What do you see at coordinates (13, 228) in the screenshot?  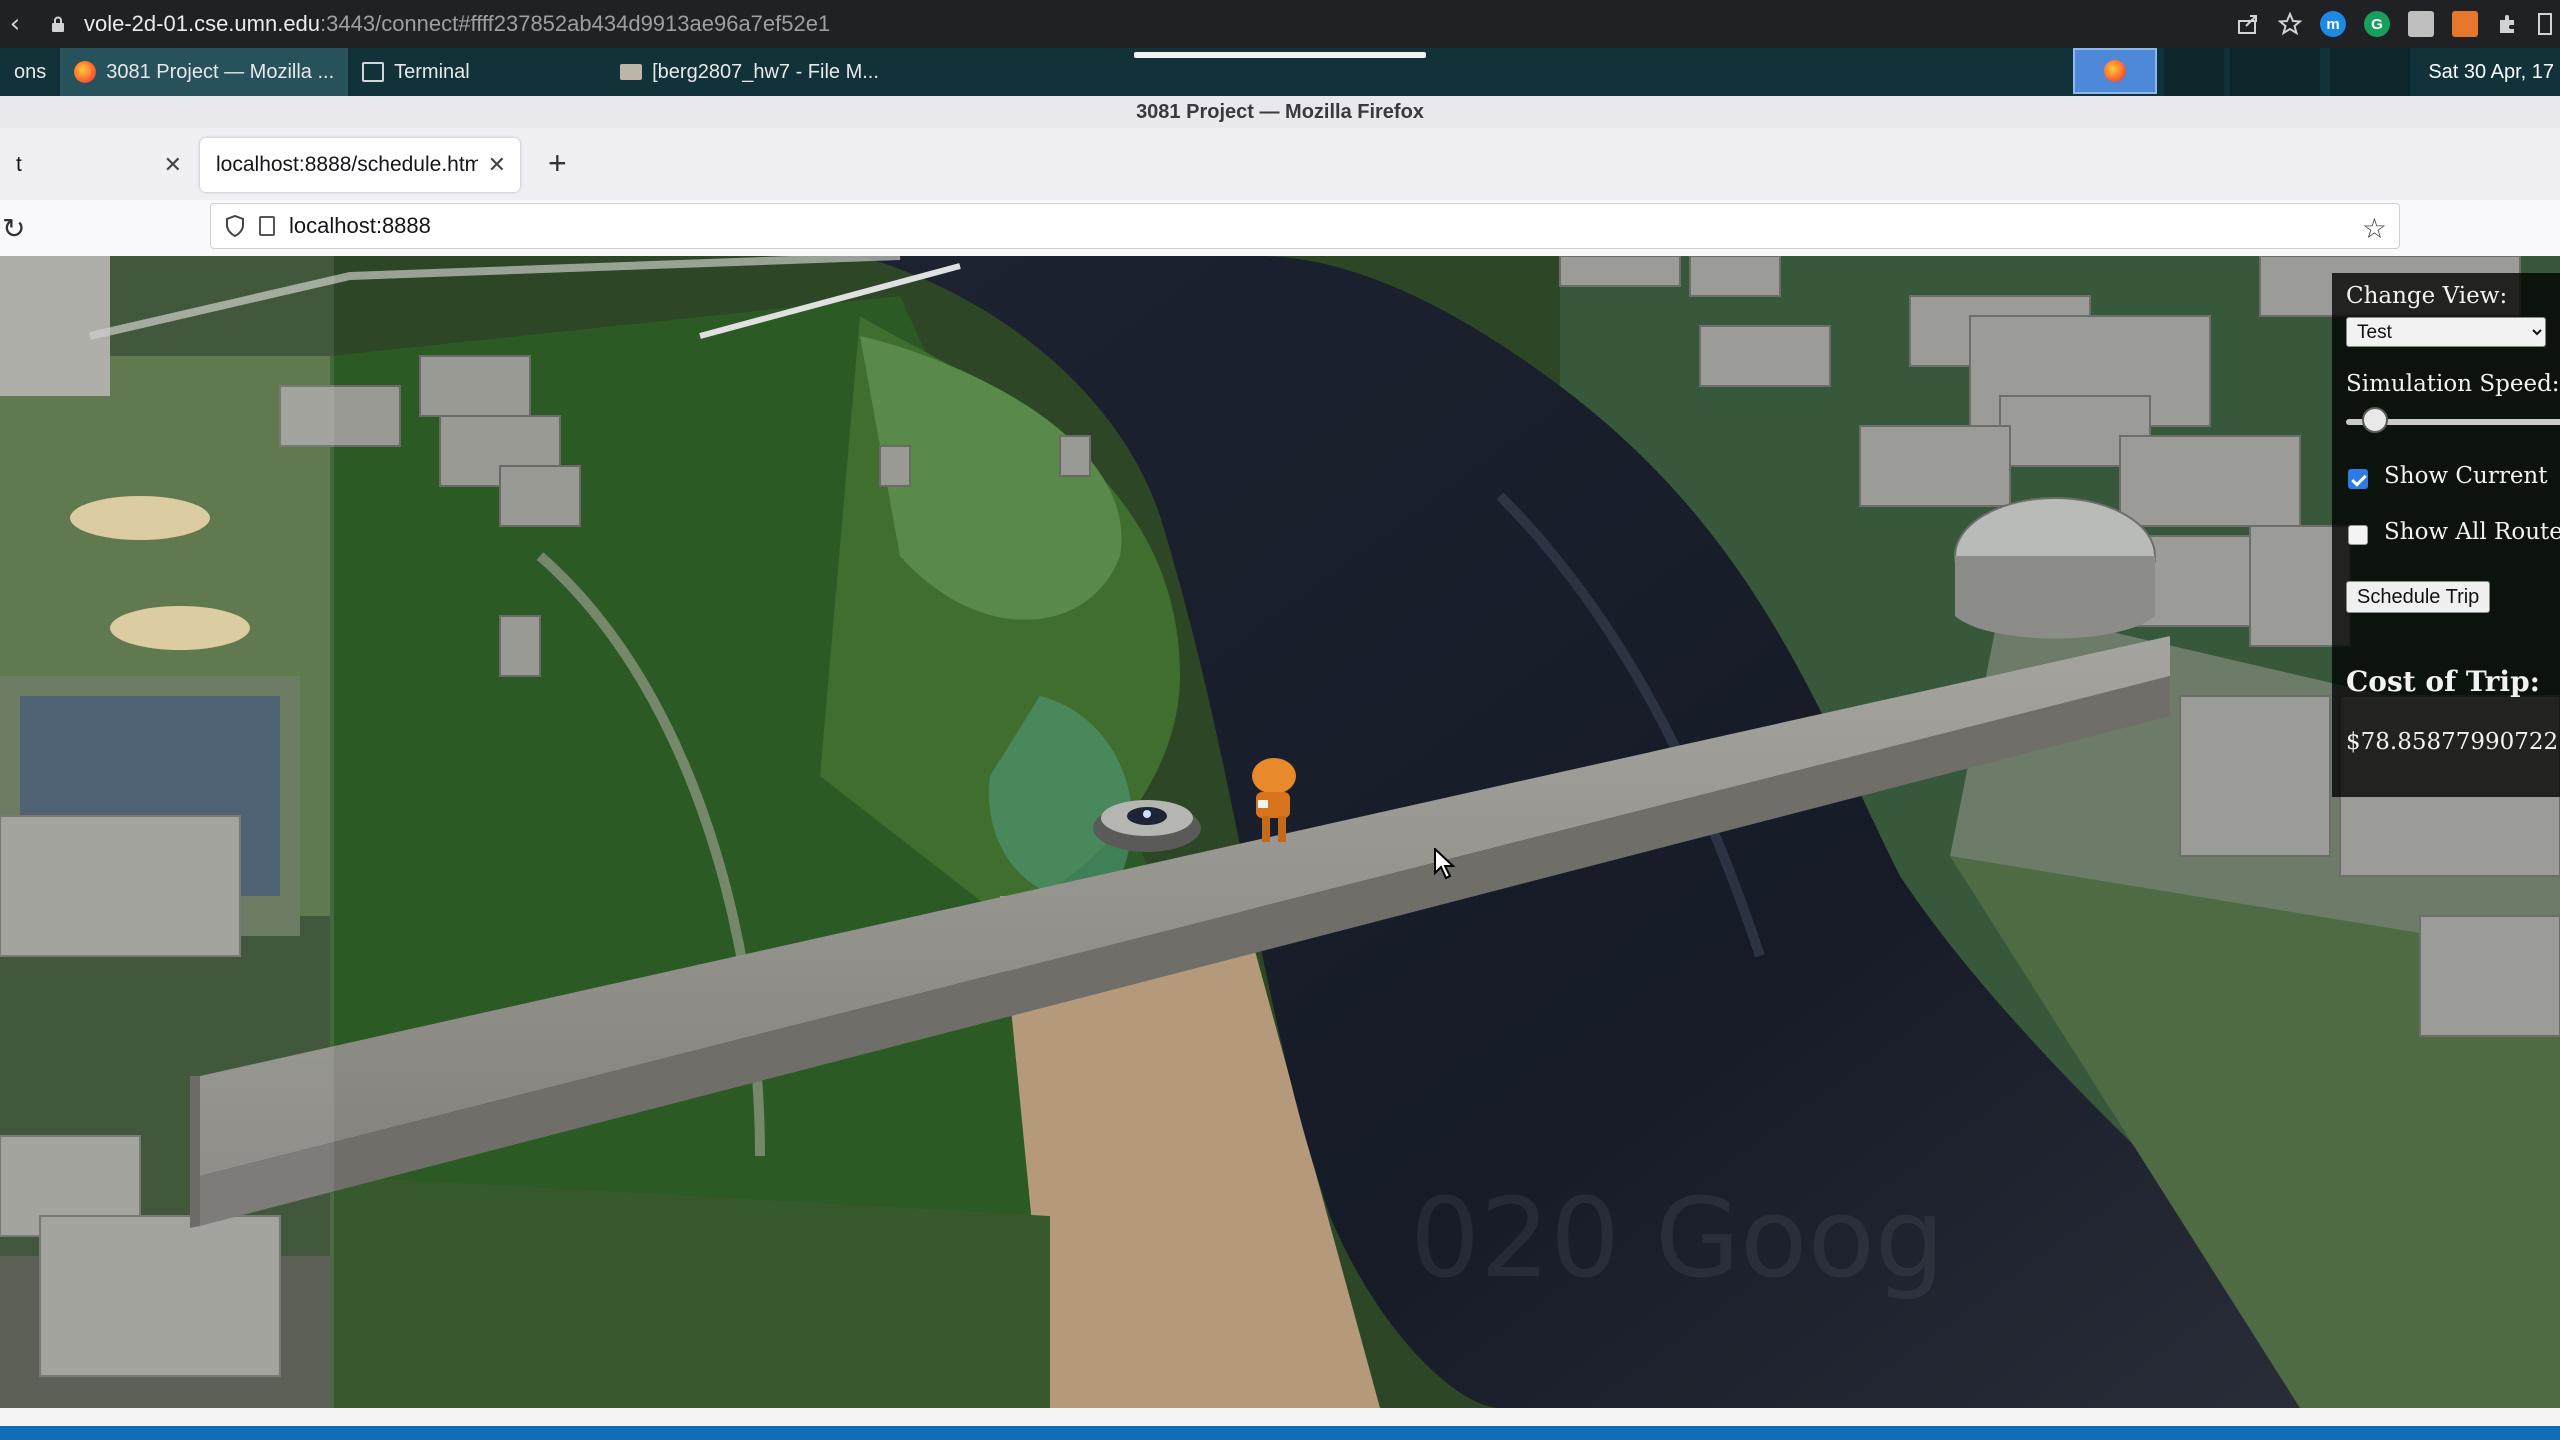 I see `reload-icon: ↻` at bounding box center [13, 228].